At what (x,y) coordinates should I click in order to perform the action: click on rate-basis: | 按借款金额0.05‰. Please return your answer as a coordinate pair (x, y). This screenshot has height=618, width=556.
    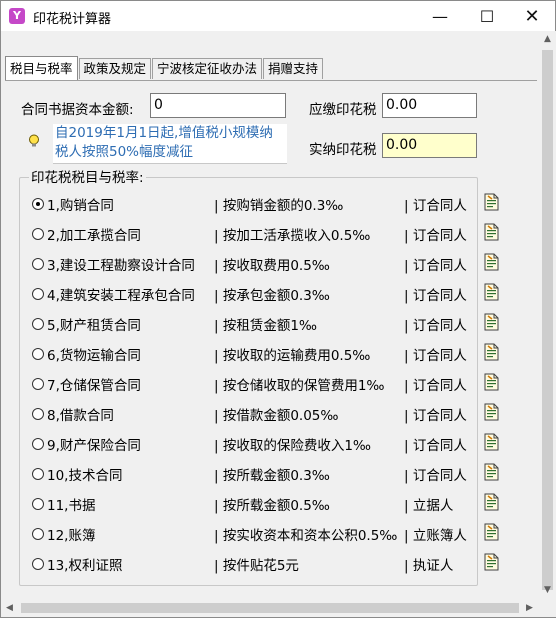
    Looking at the image, I should click on (276, 416).